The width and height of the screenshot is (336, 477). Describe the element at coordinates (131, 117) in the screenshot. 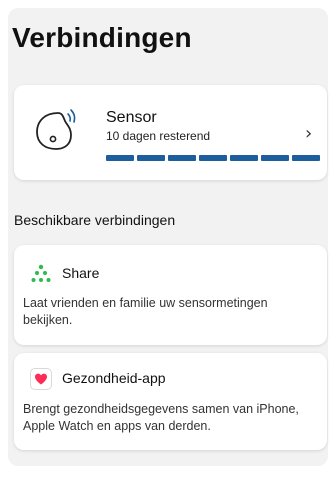

I see `sensor-name: Sensor` at that location.